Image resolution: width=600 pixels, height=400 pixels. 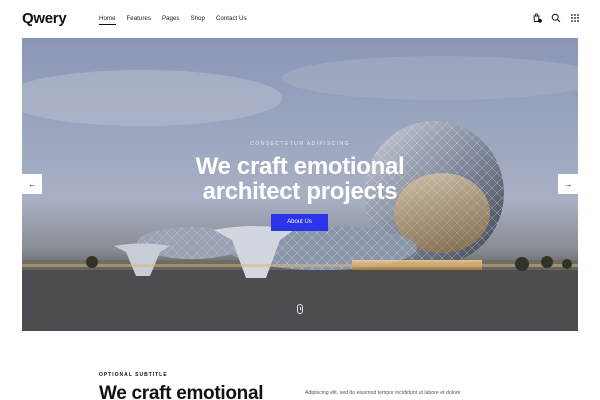 What do you see at coordinates (139, 18) in the screenshot?
I see `nav-item-features: Features` at bounding box center [139, 18].